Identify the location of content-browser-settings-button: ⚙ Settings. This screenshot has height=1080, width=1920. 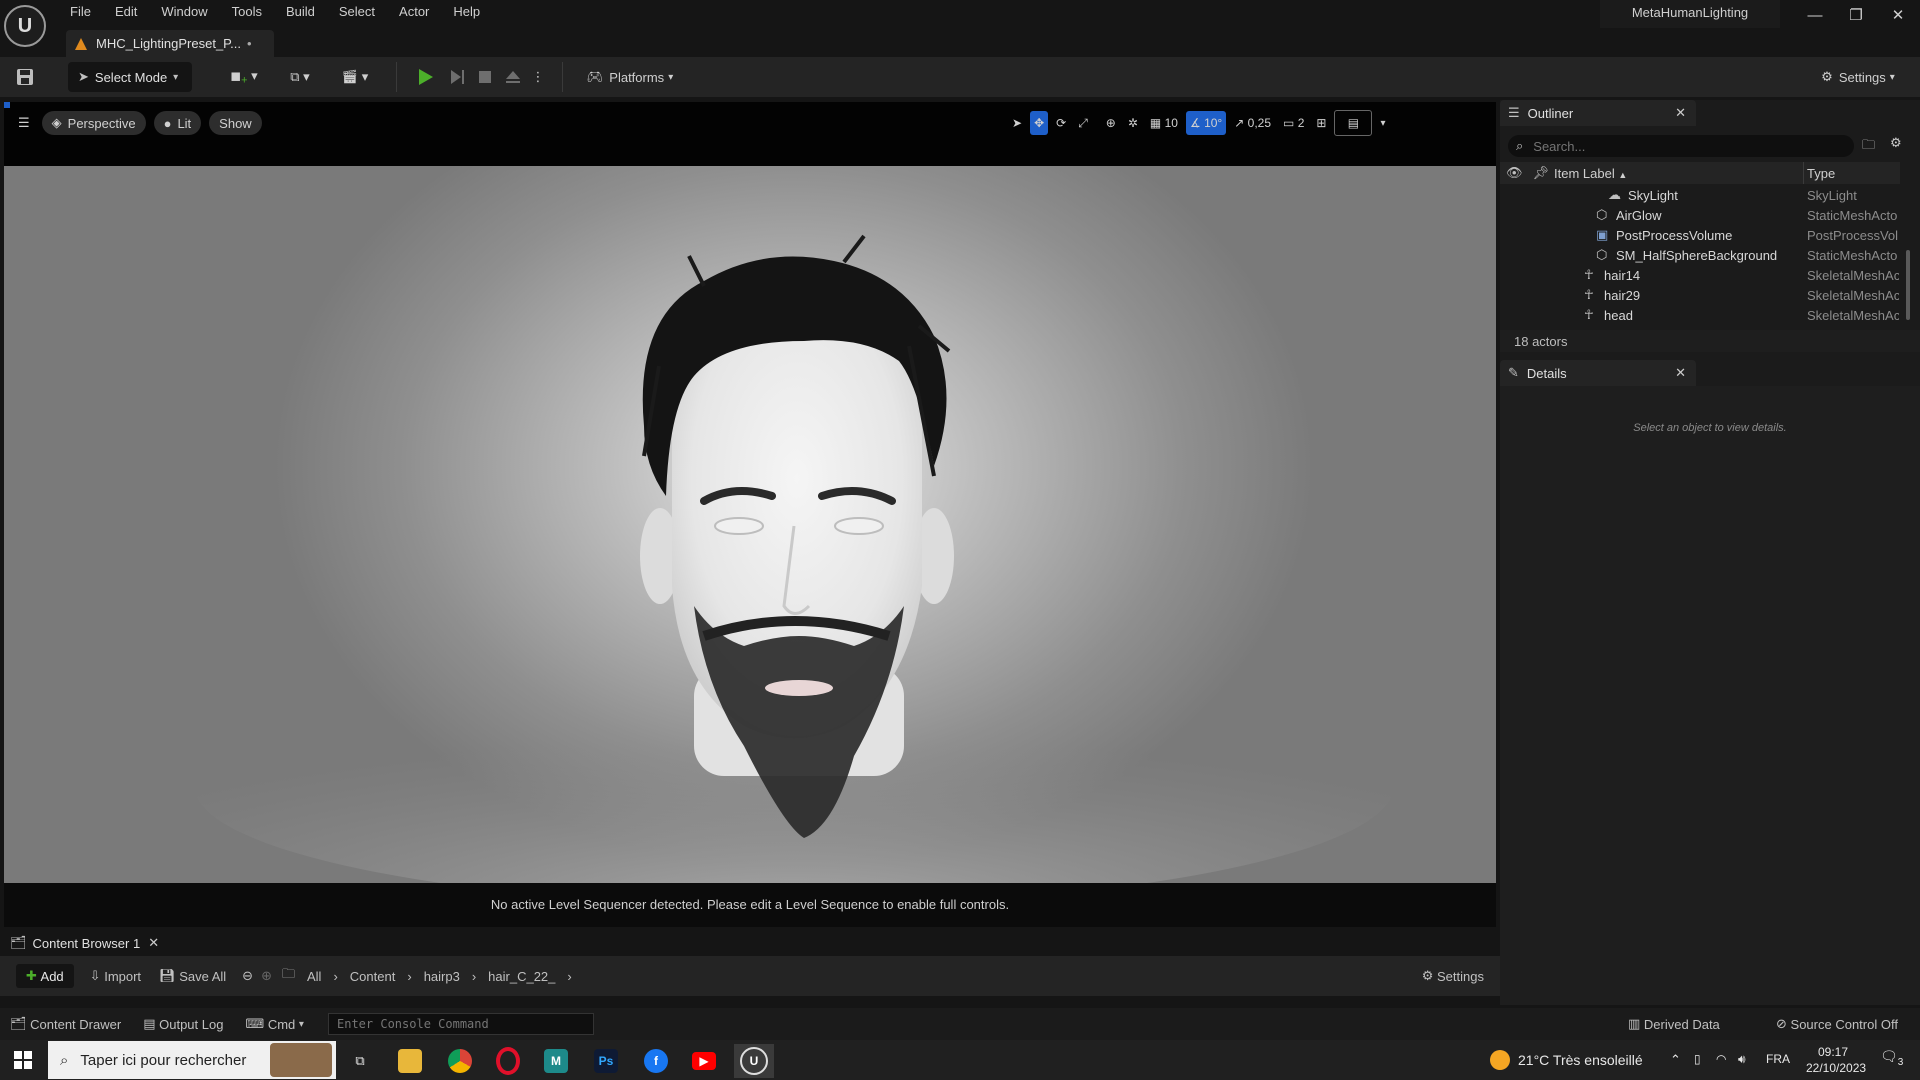
(1453, 976).